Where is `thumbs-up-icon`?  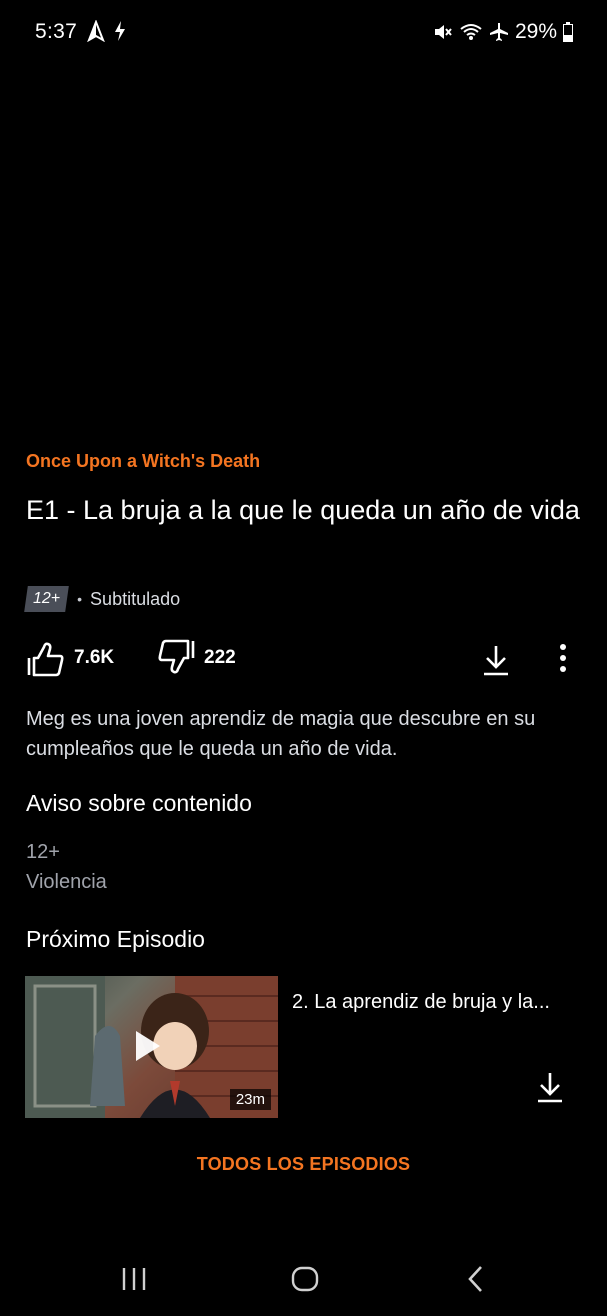
thumbs-up-icon is located at coordinates (46, 658).